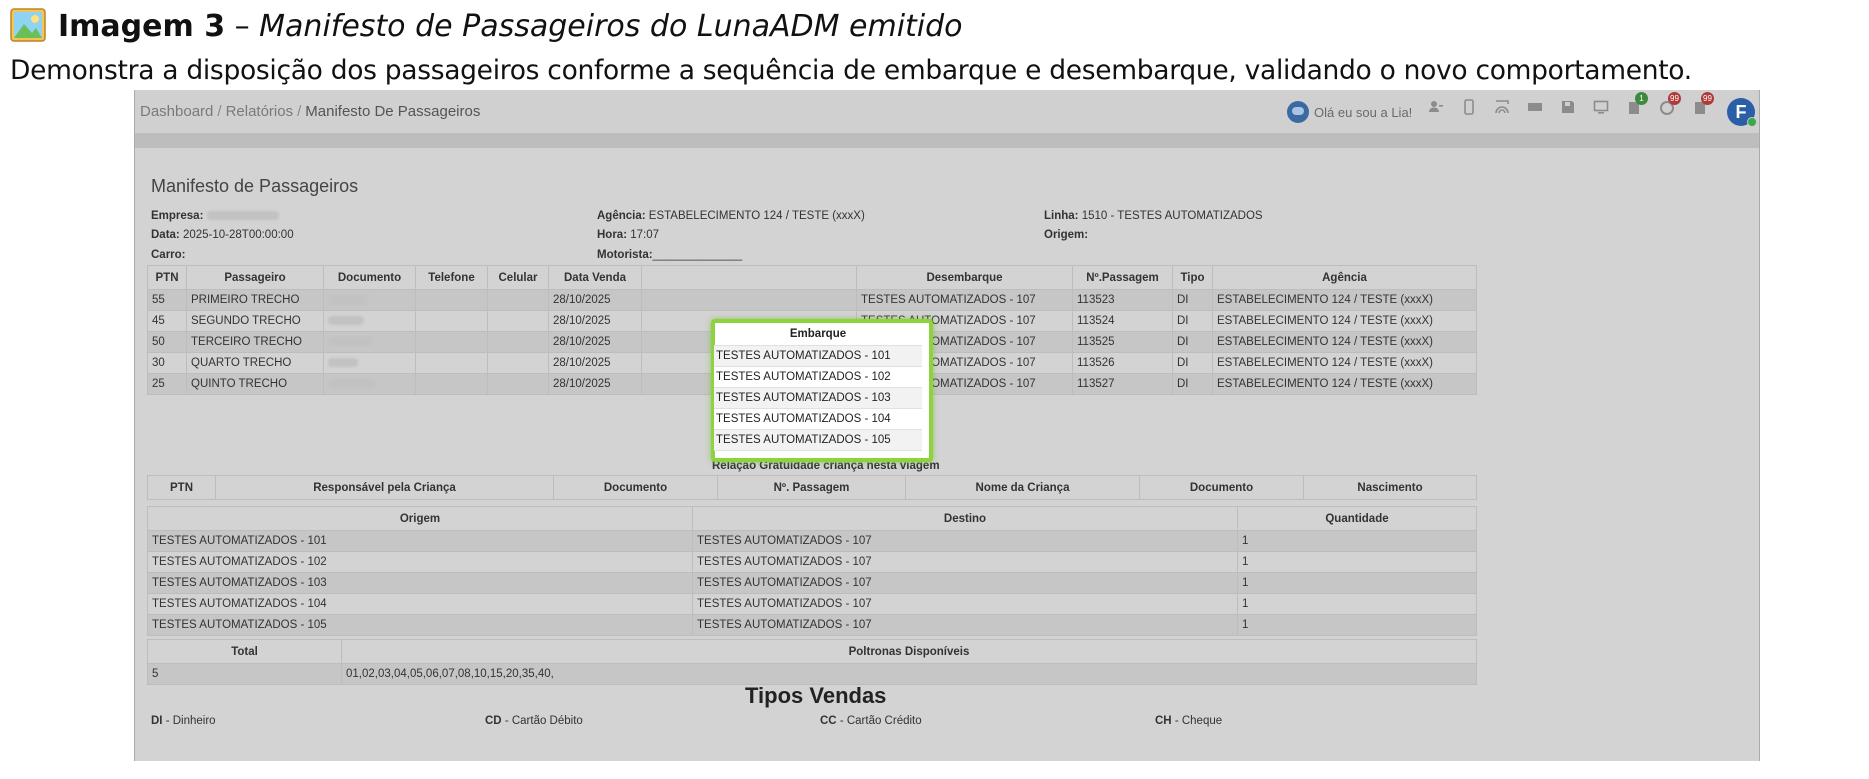 The image size is (1869, 779). What do you see at coordinates (518, 277) in the screenshot?
I see `col-celular: Celular` at bounding box center [518, 277].